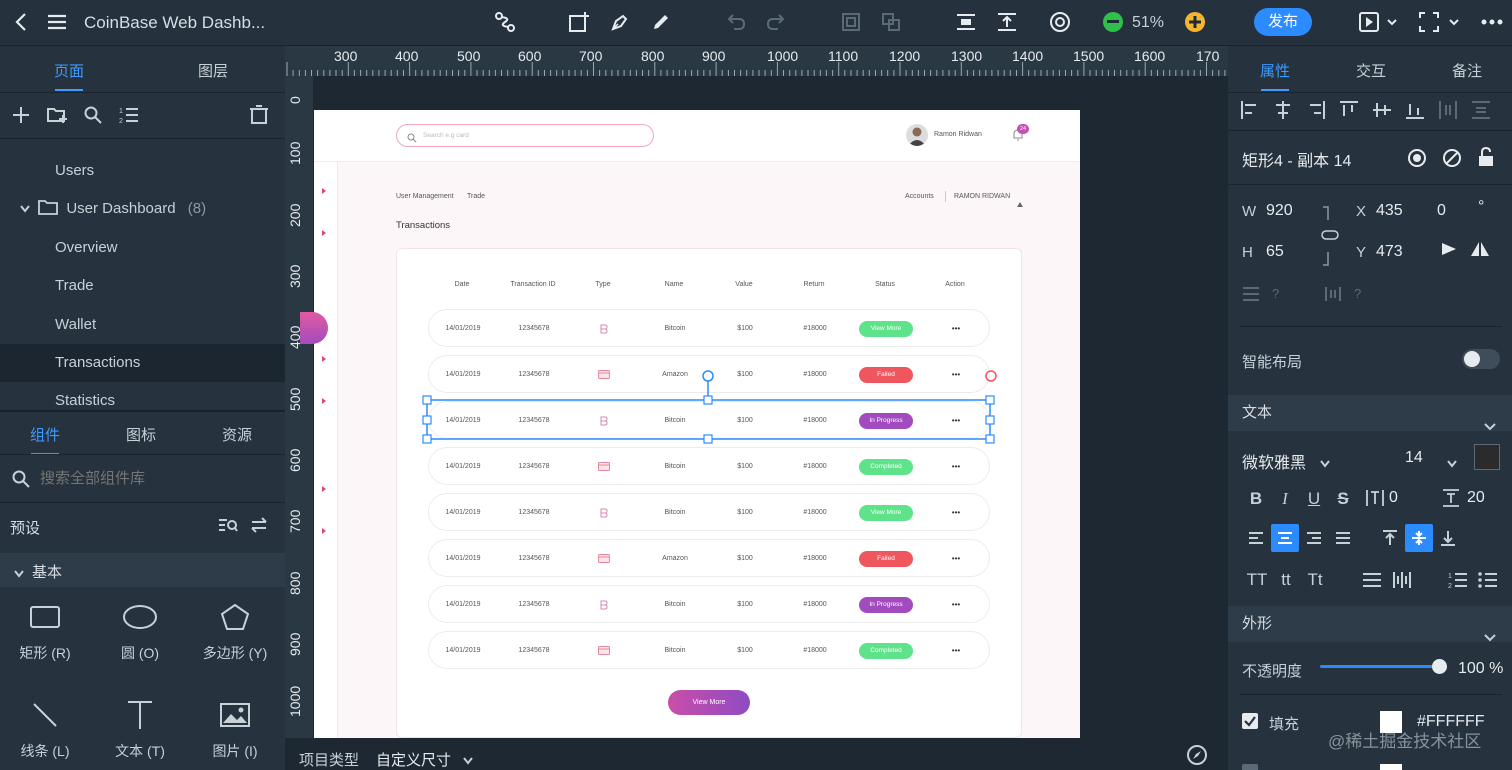  I want to click on valign-middle-icon, so click(1419, 538).